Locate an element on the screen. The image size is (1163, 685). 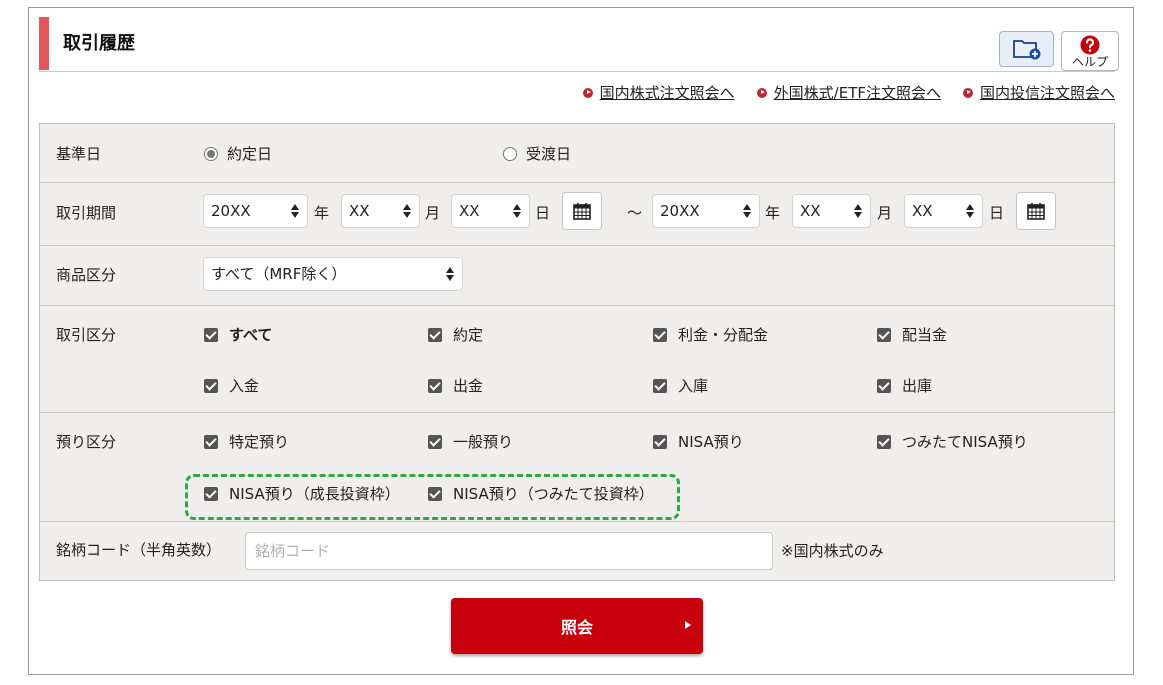
inquiry-submit-button: 照会 is located at coordinates (577, 626).